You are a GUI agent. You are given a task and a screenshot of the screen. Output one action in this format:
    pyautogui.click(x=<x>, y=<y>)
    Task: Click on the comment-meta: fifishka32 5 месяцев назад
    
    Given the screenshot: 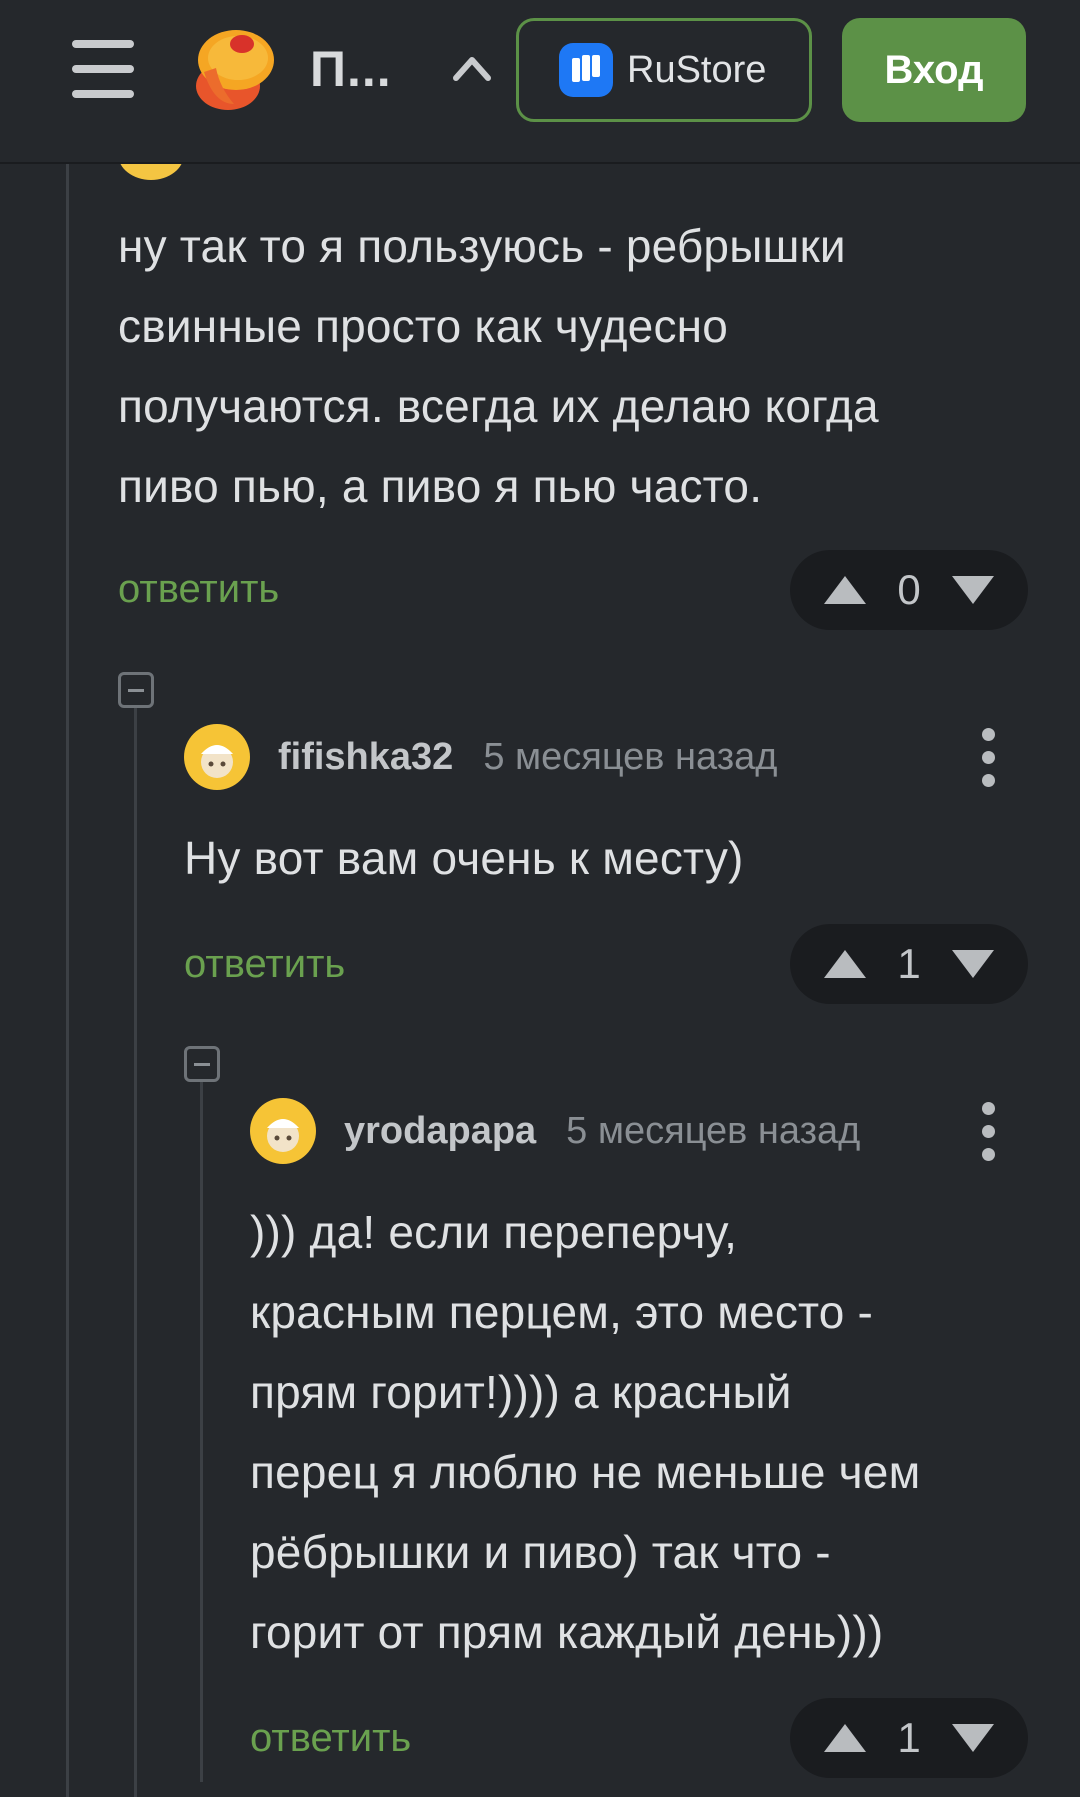 What is the action you would take?
    pyautogui.click(x=480, y=757)
    